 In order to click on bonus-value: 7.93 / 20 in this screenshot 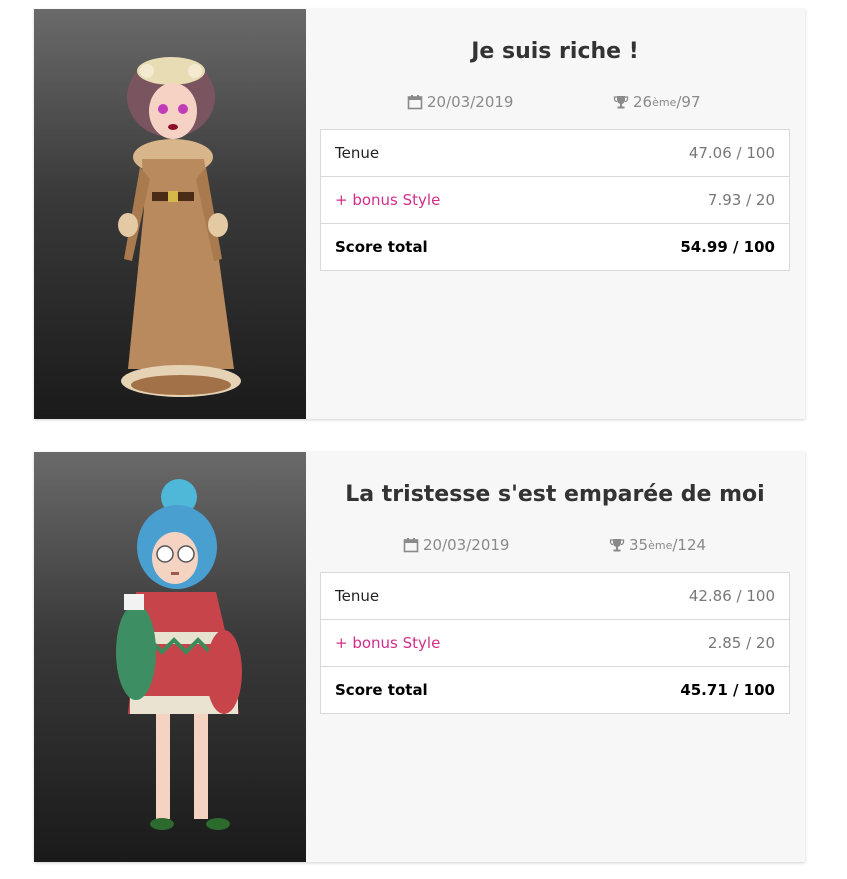, I will do `click(677, 200)`.